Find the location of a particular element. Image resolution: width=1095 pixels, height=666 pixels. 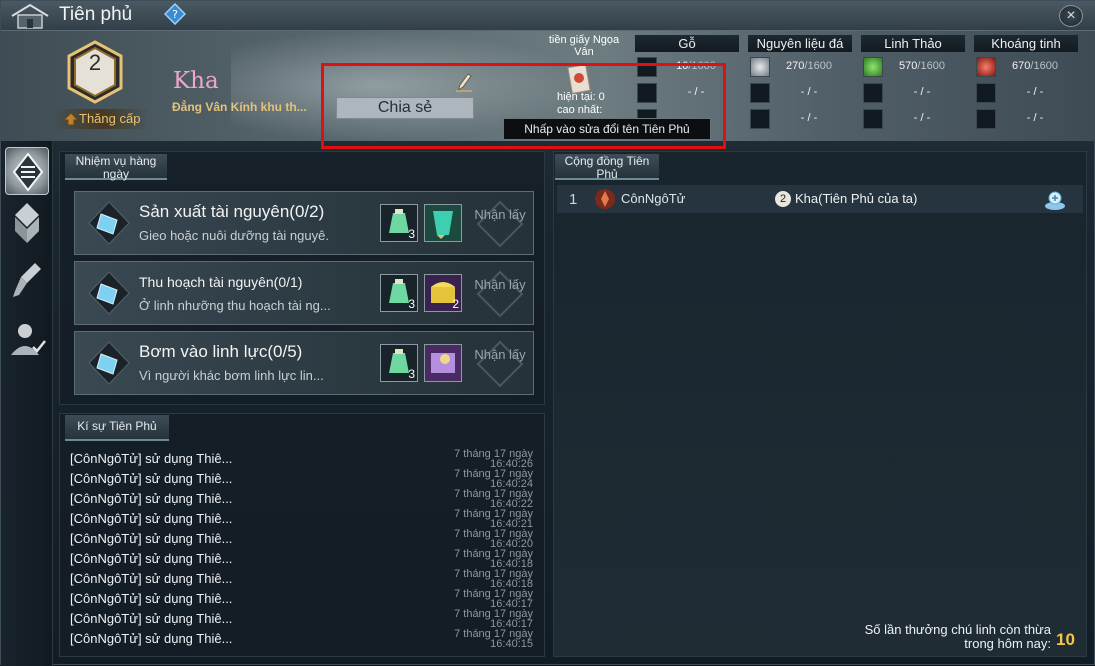

scroll-reward-icon is located at coordinates (443, 363).